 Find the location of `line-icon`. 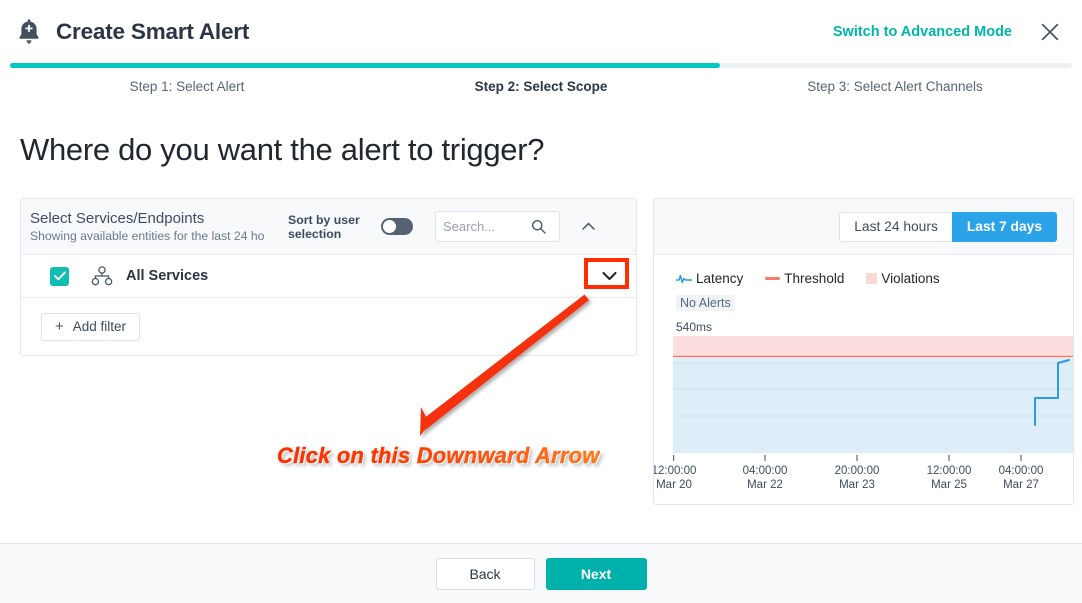

line-icon is located at coordinates (773, 278).